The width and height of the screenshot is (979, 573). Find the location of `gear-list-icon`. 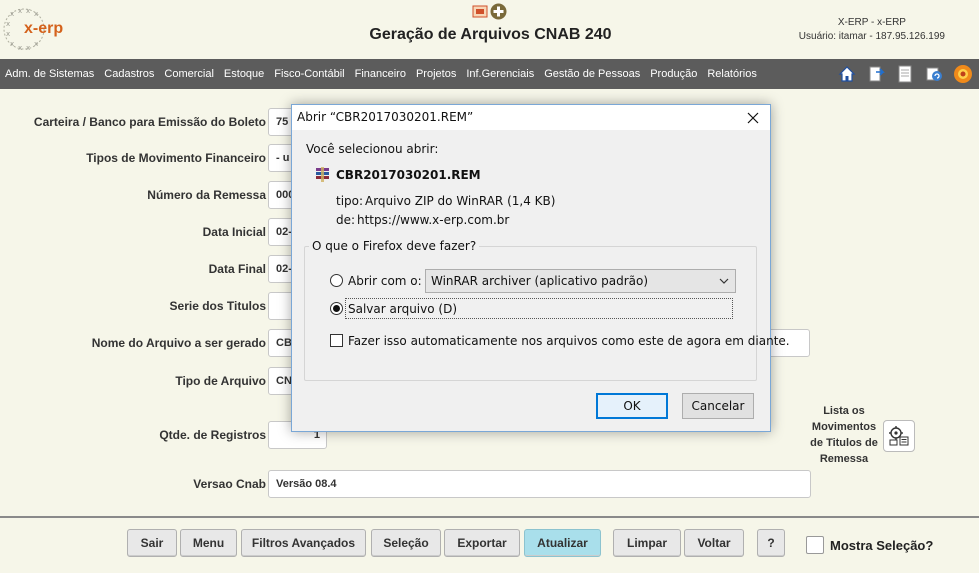

gear-list-icon is located at coordinates (899, 436).